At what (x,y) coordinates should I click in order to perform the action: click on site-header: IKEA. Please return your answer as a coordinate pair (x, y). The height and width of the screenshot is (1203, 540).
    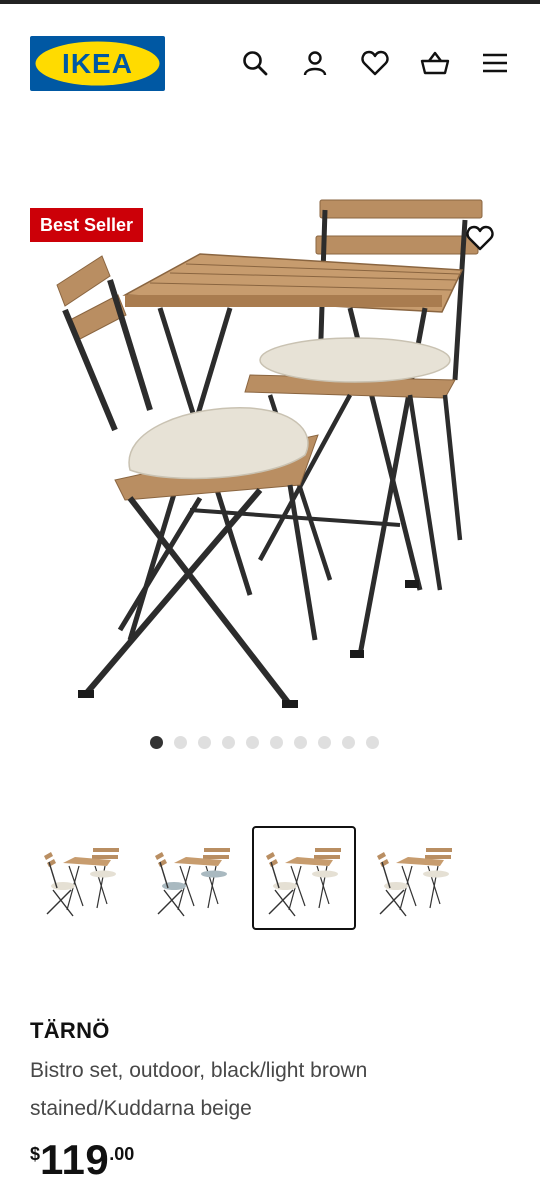
    Looking at the image, I should click on (270, 59).